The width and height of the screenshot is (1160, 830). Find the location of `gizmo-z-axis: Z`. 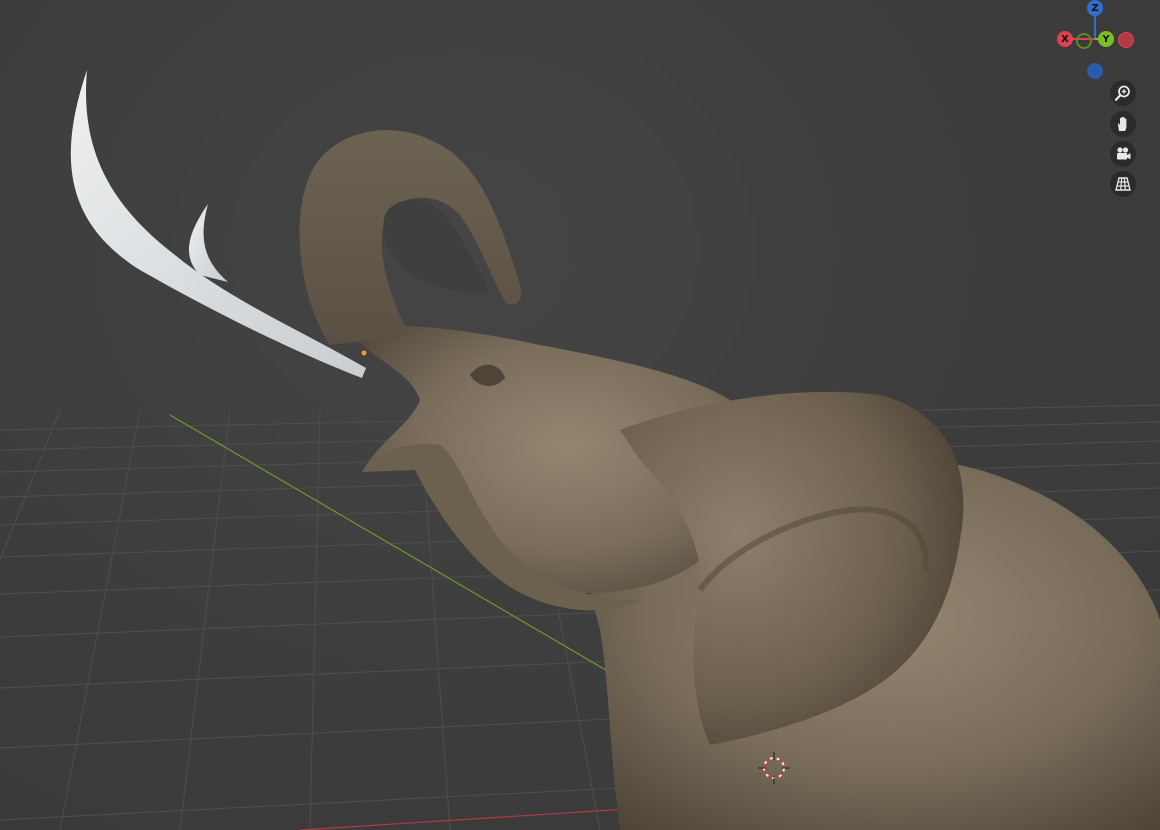

gizmo-z-axis: Z is located at coordinates (1095, 8).